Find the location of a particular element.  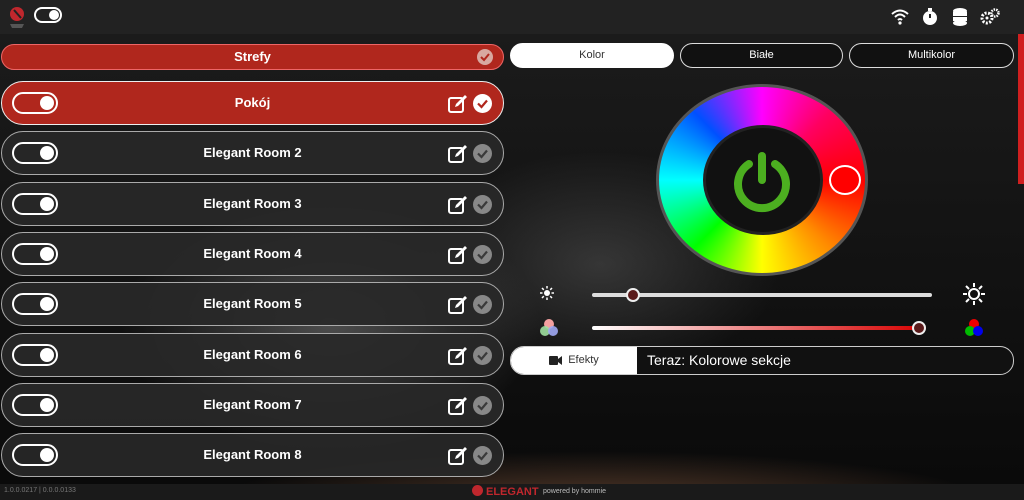

room-row: Elegant Room 5 is located at coordinates (252, 304).